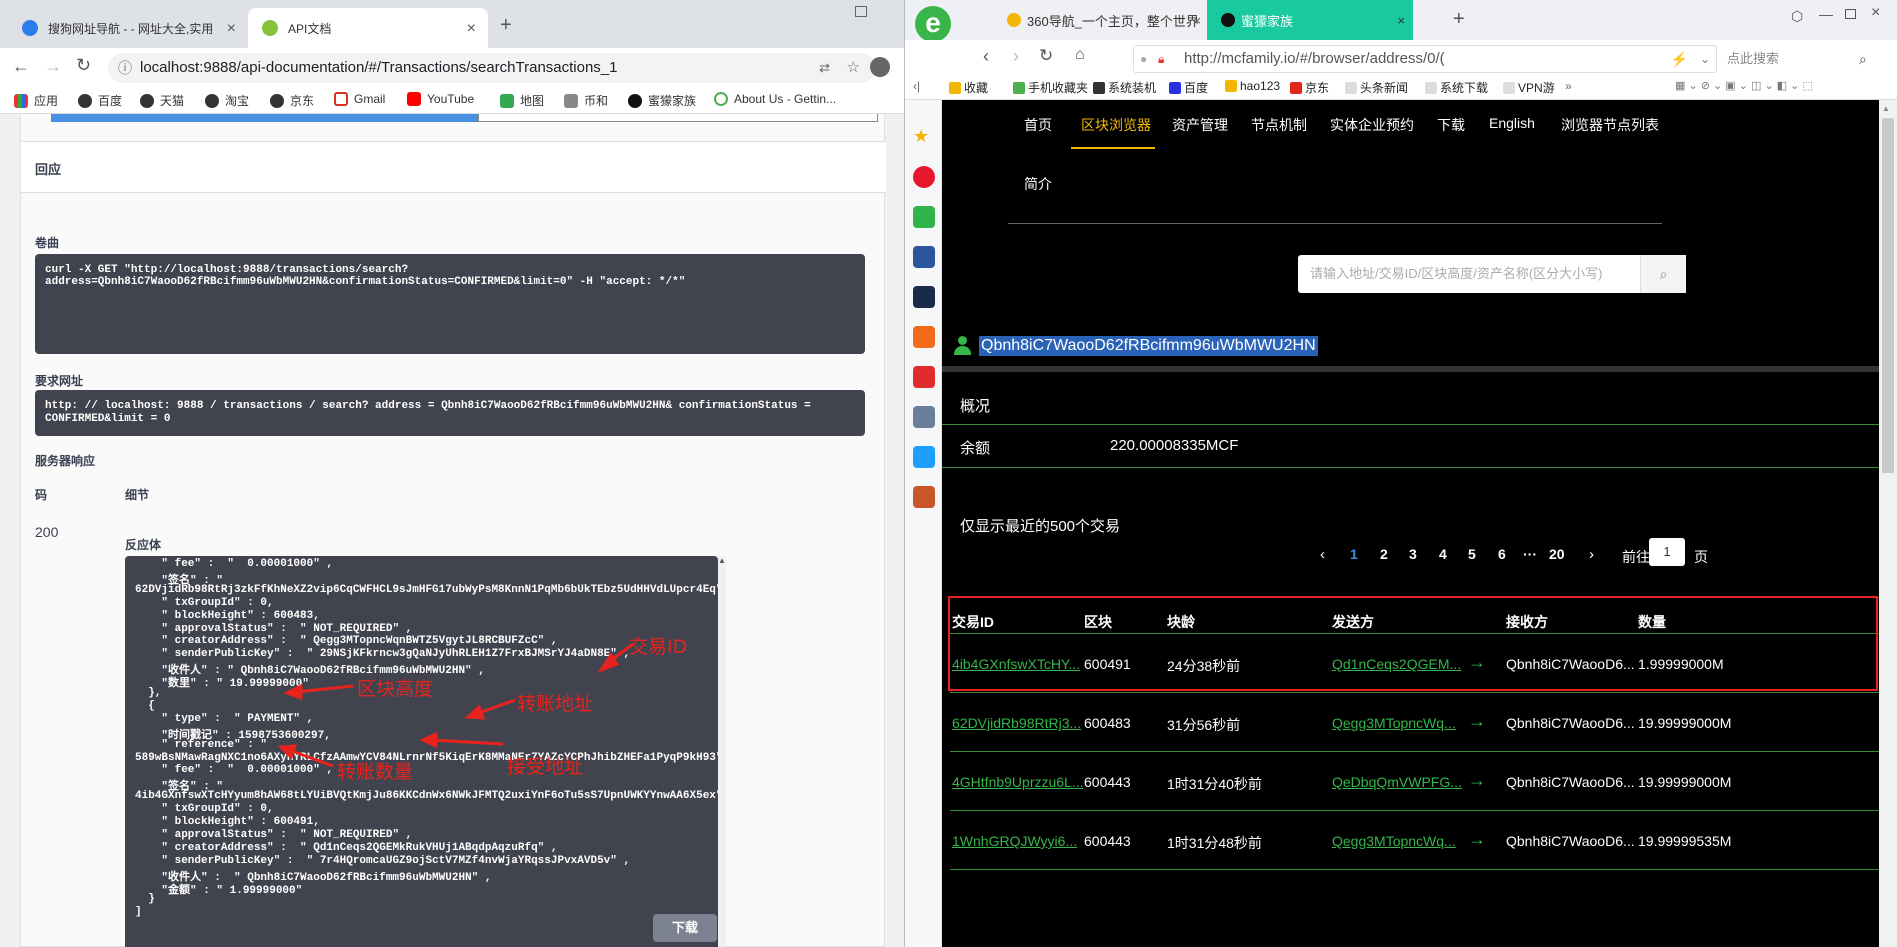 This screenshot has width=1897, height=947. Describe the element at coordinates (924, 337) in the screenshot. I see `novel-icon` at that location.